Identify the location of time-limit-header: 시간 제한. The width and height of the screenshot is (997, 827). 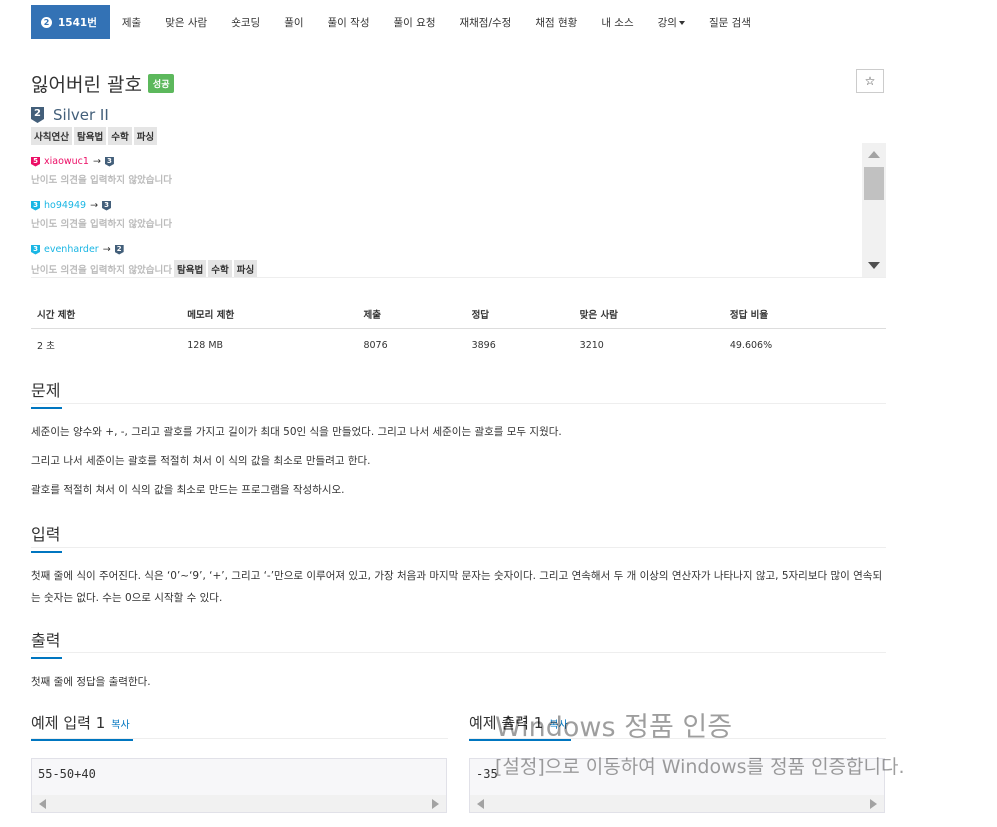
(106, 314).